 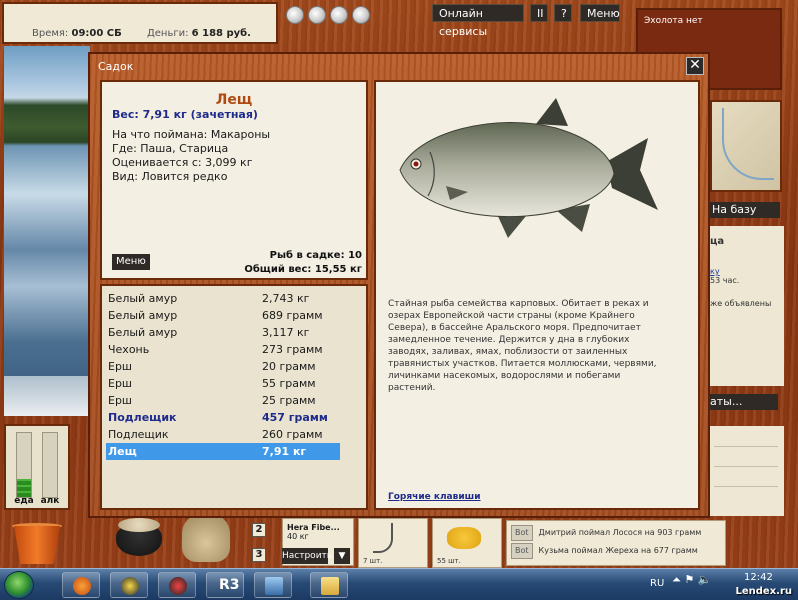 What do you see at coordinates (732, 580) in the screenshot?
I see `system-tray: ⏶ ⚑ 🔈` at bounding box center [732, 580].